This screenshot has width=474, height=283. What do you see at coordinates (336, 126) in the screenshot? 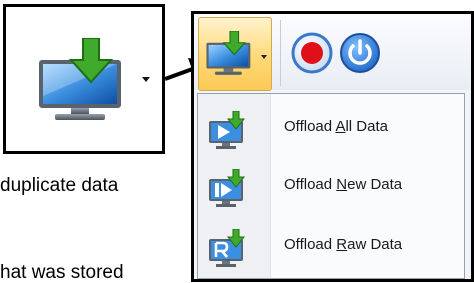
I see `menu-item-label: Offload All Data` at bounding box center [336, 126].